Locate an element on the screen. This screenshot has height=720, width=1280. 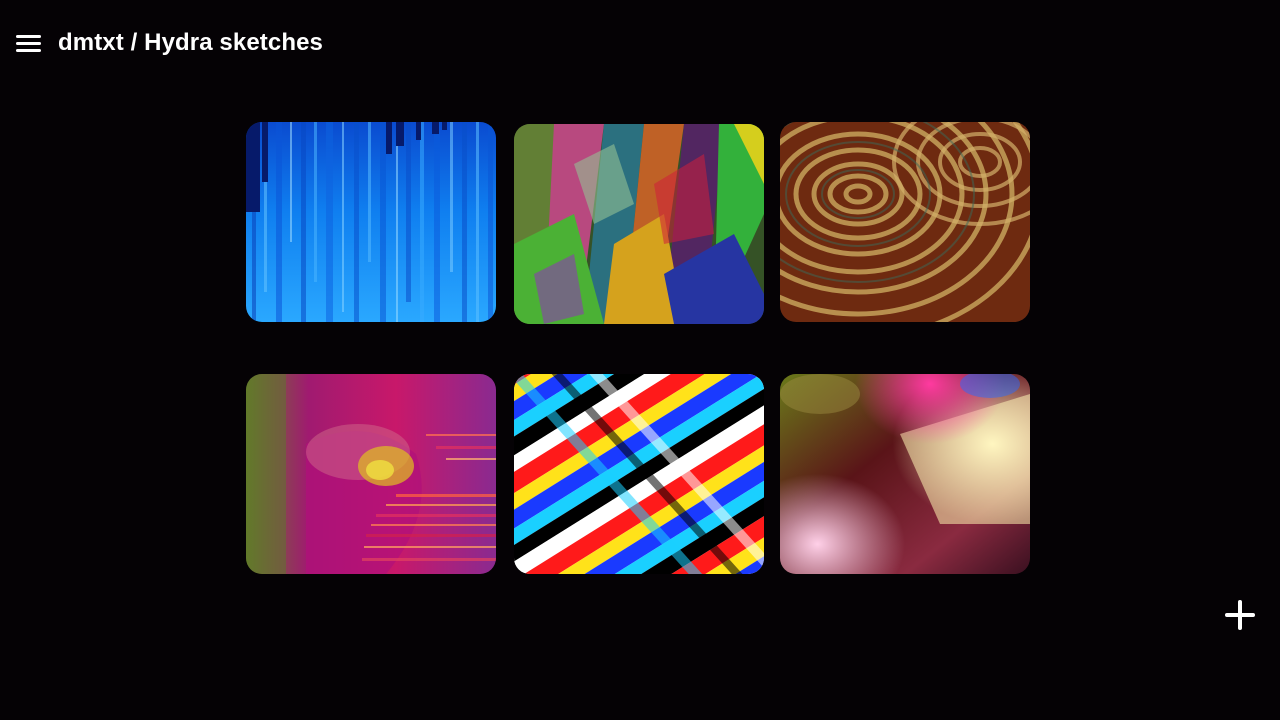
hamburger-menu-icon is located at coordinates (29, 43).